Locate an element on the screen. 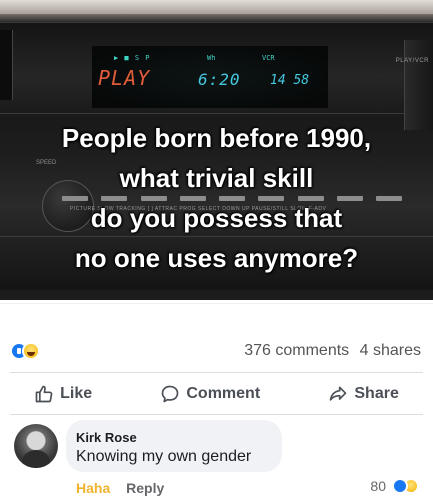 This screenshot has height=500, width=433. comment-reaction-count: 80 is located at coordinates (378, 486).